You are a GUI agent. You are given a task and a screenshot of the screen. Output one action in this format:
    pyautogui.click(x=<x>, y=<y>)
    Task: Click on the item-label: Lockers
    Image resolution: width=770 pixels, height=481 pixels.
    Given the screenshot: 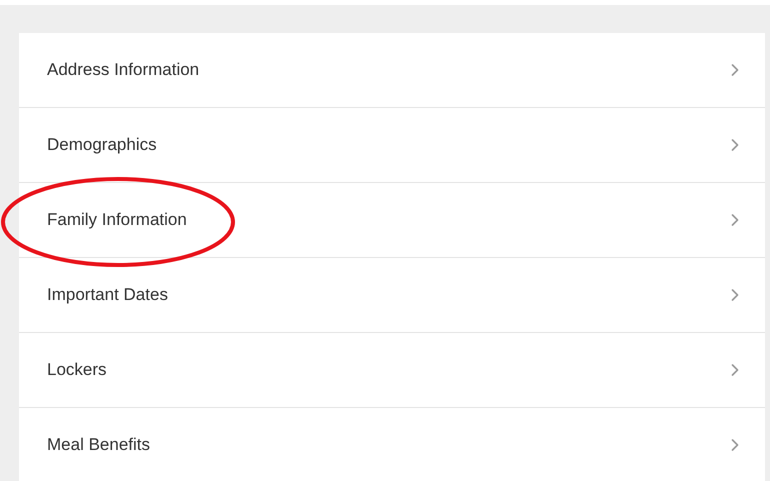 What is the action you would take?
    pyautogui.click(x=77, y=370)
    